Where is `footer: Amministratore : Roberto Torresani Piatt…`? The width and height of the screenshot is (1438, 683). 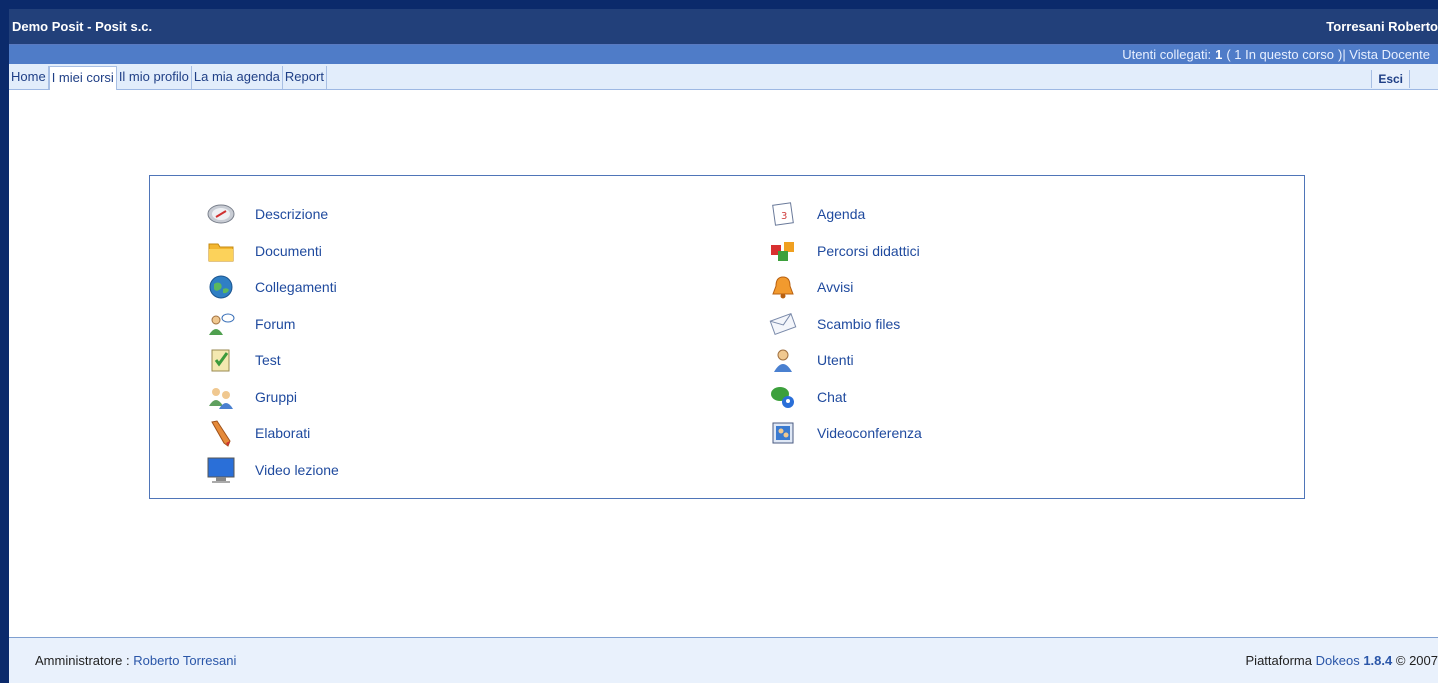
footer: Amministratore : Roberto Torresani Piatt… is located at coordinates (723, 660).